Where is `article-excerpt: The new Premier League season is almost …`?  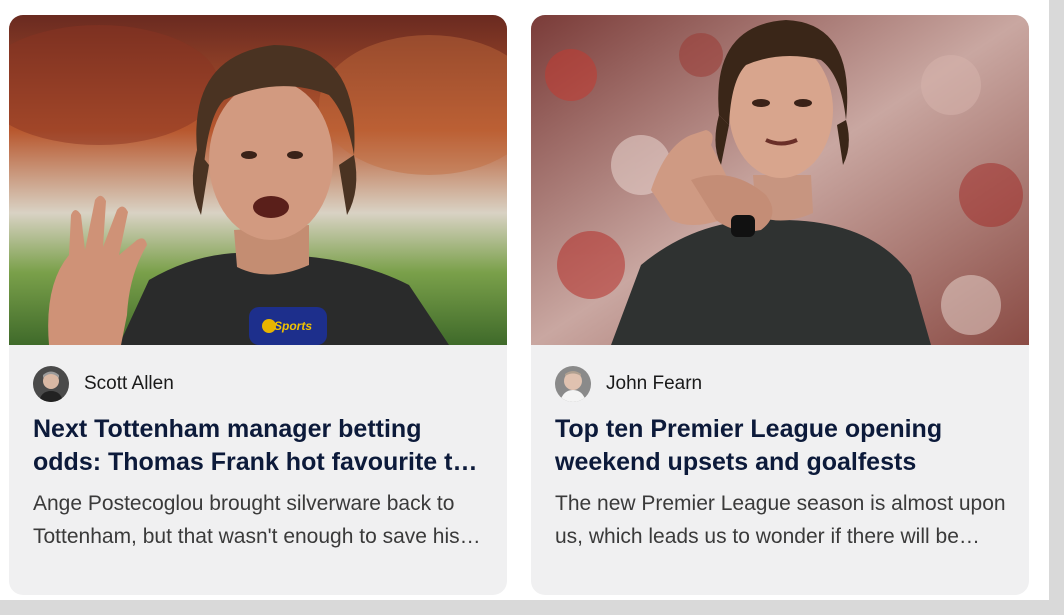
article-excerpt: The new Premier League season is almost … is located at coordinates (780, 520).